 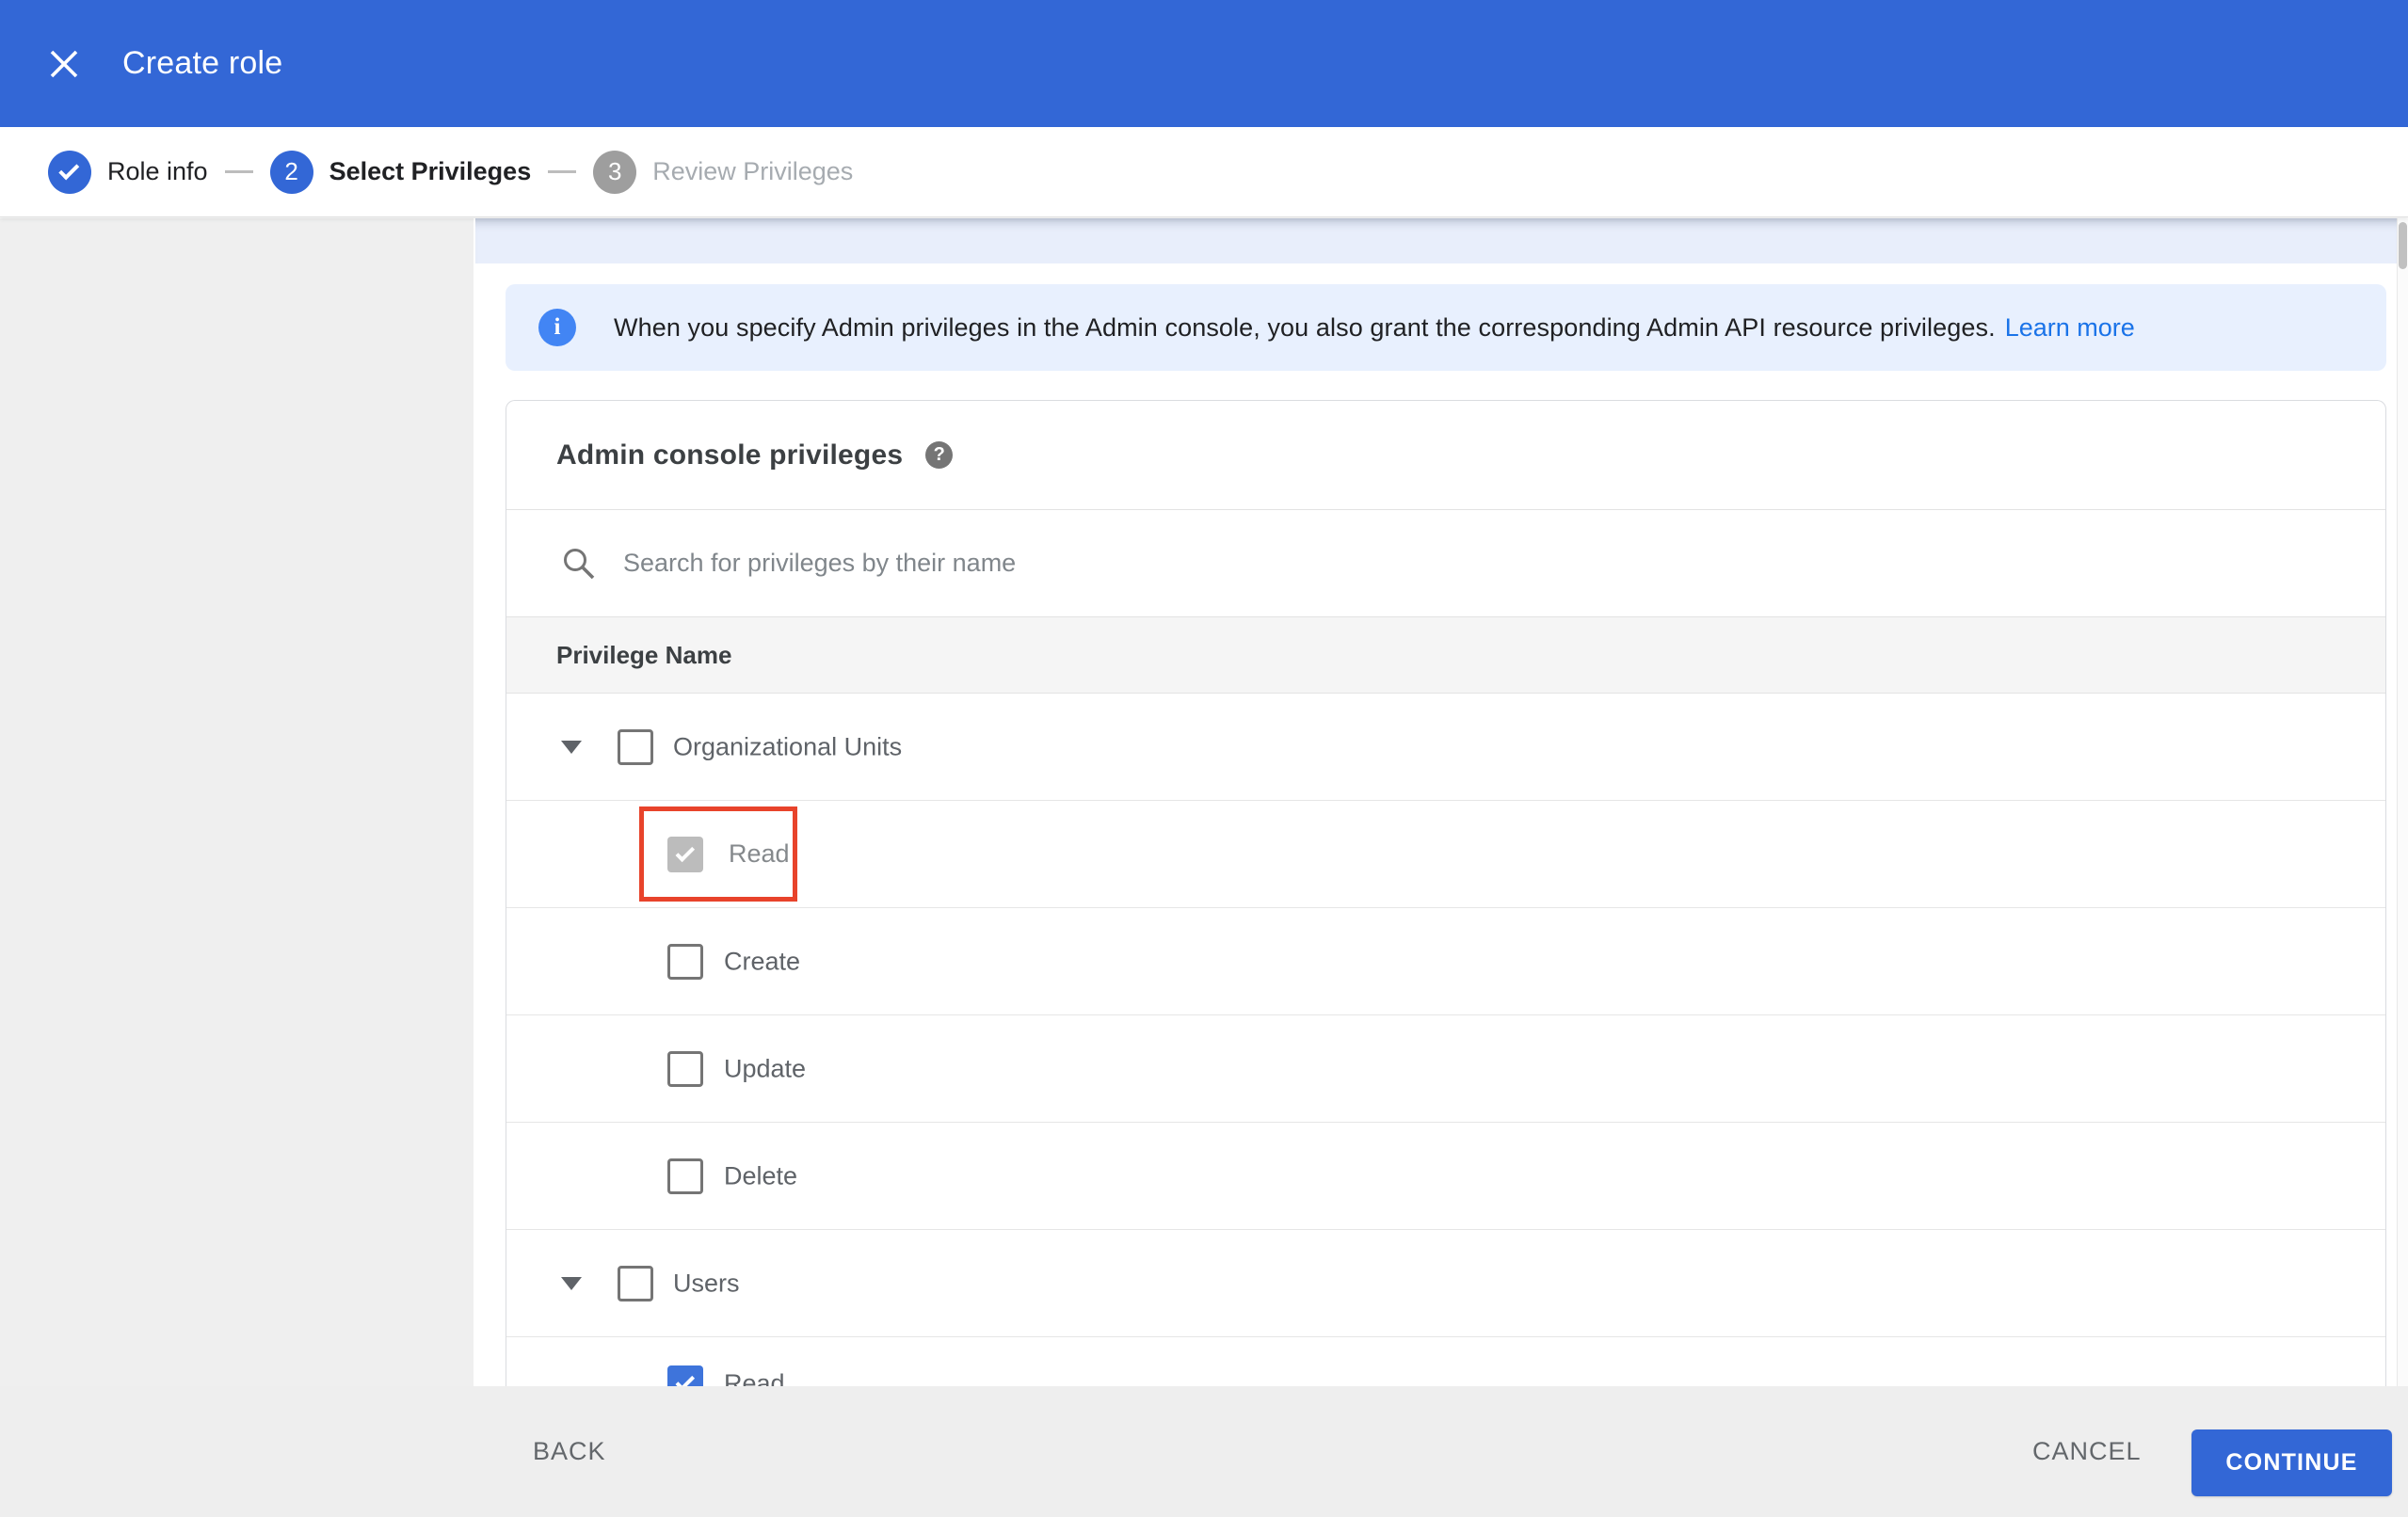 What do you see at coordinates (635, 746) in the screenshot?
I see `organizational-units-checkbox` at bounding box center [635, 746].